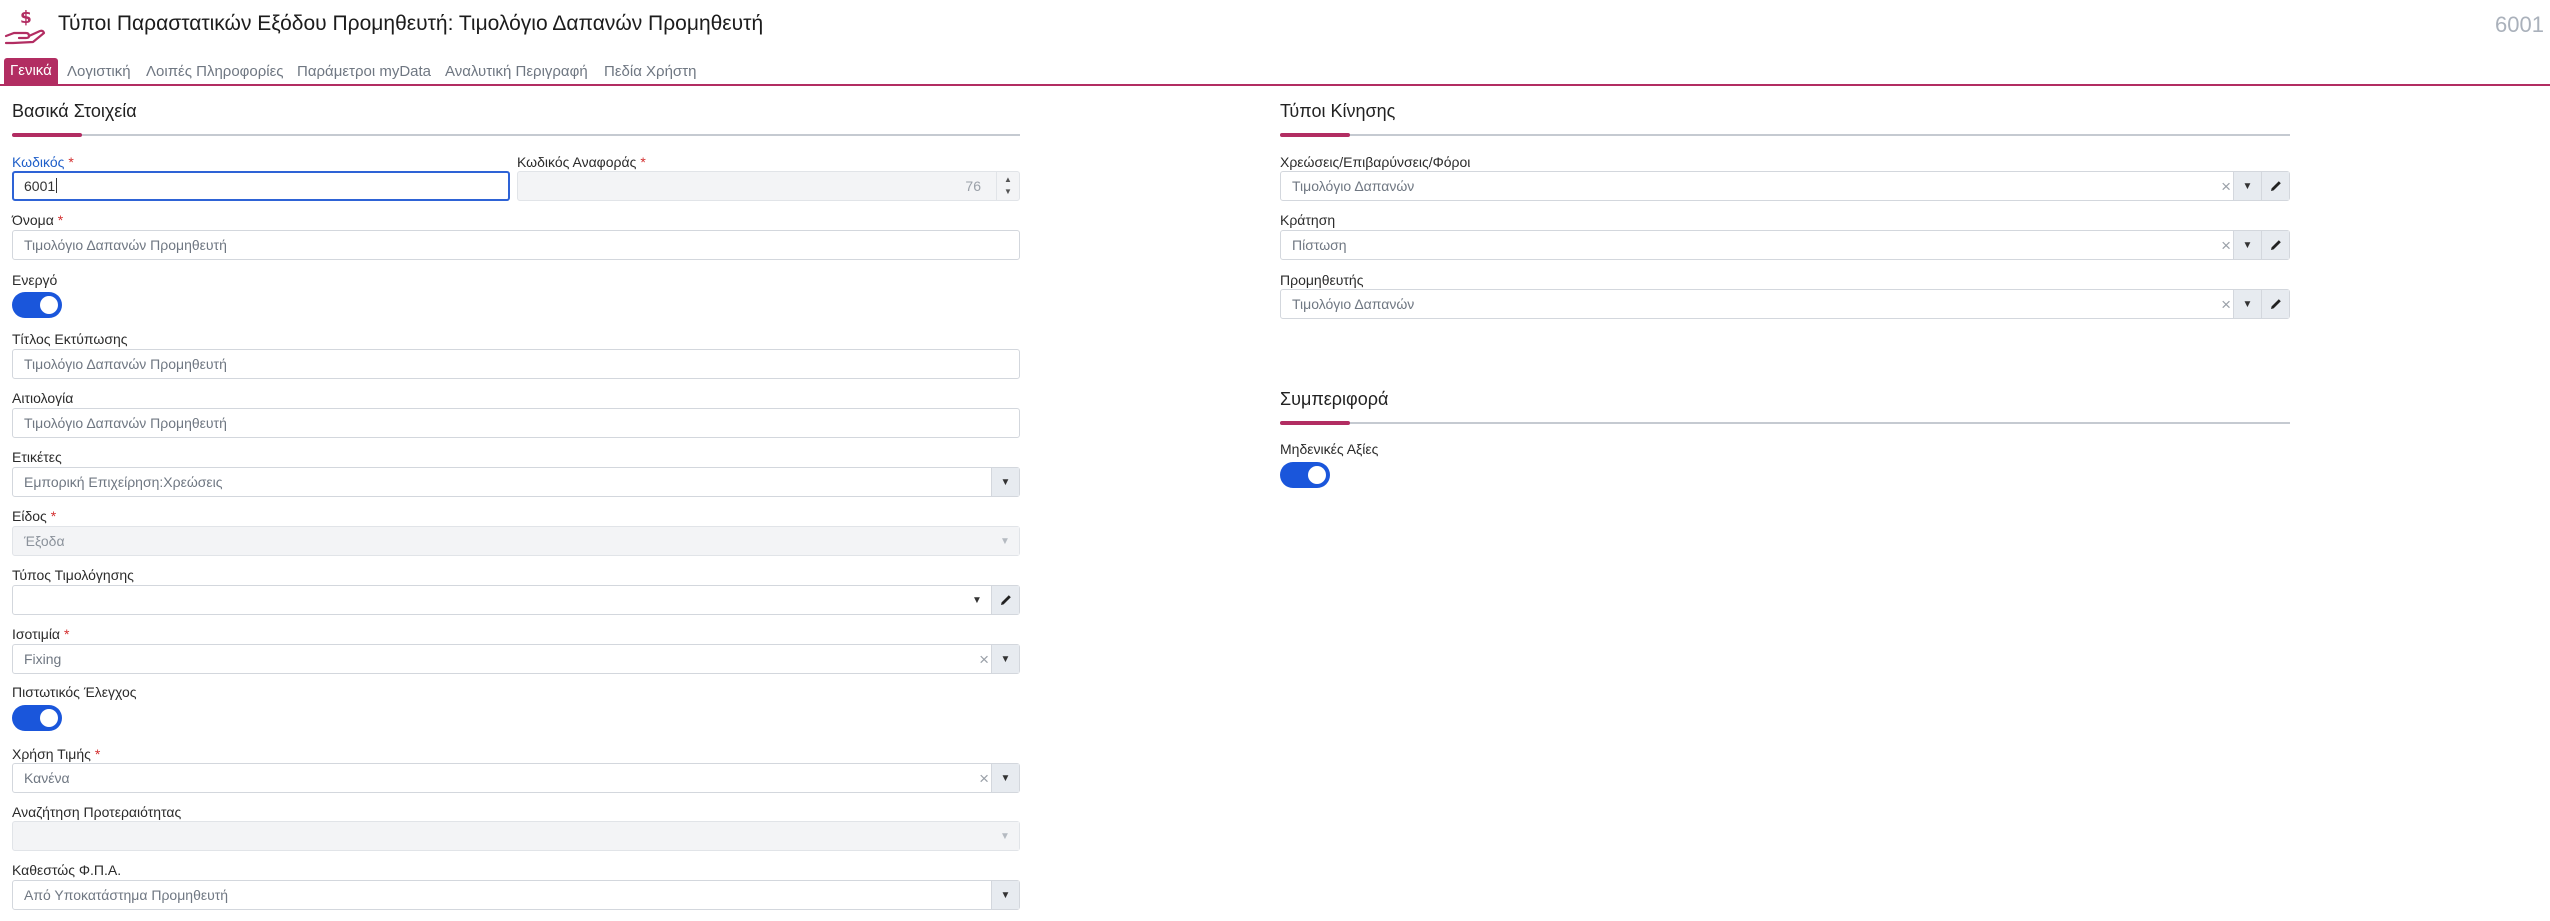 Image resolution: width=2550 pixels, height=921 pixels. Describe the element at coordinates (74, 111) in the screenshot. I see `section-title-basic: Βασικά Στοιχεία` at that location.